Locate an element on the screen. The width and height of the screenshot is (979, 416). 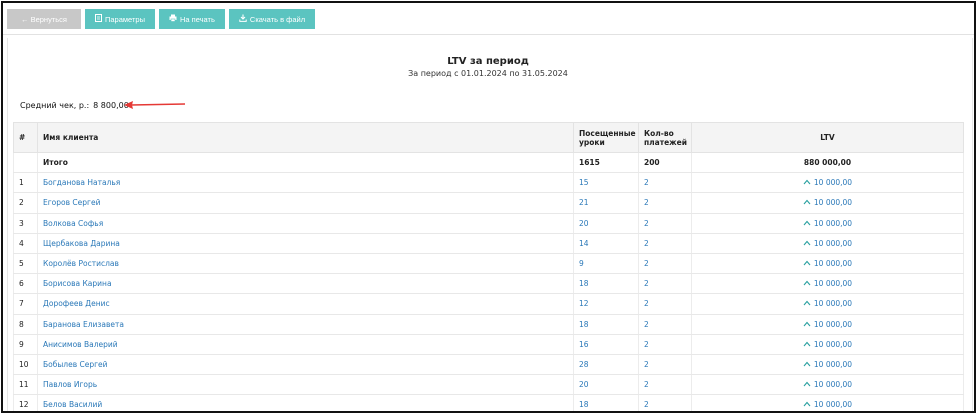
table-row: 3 Волкова Софья 20 2 10 000,00 is located at coordinates (488, 223).